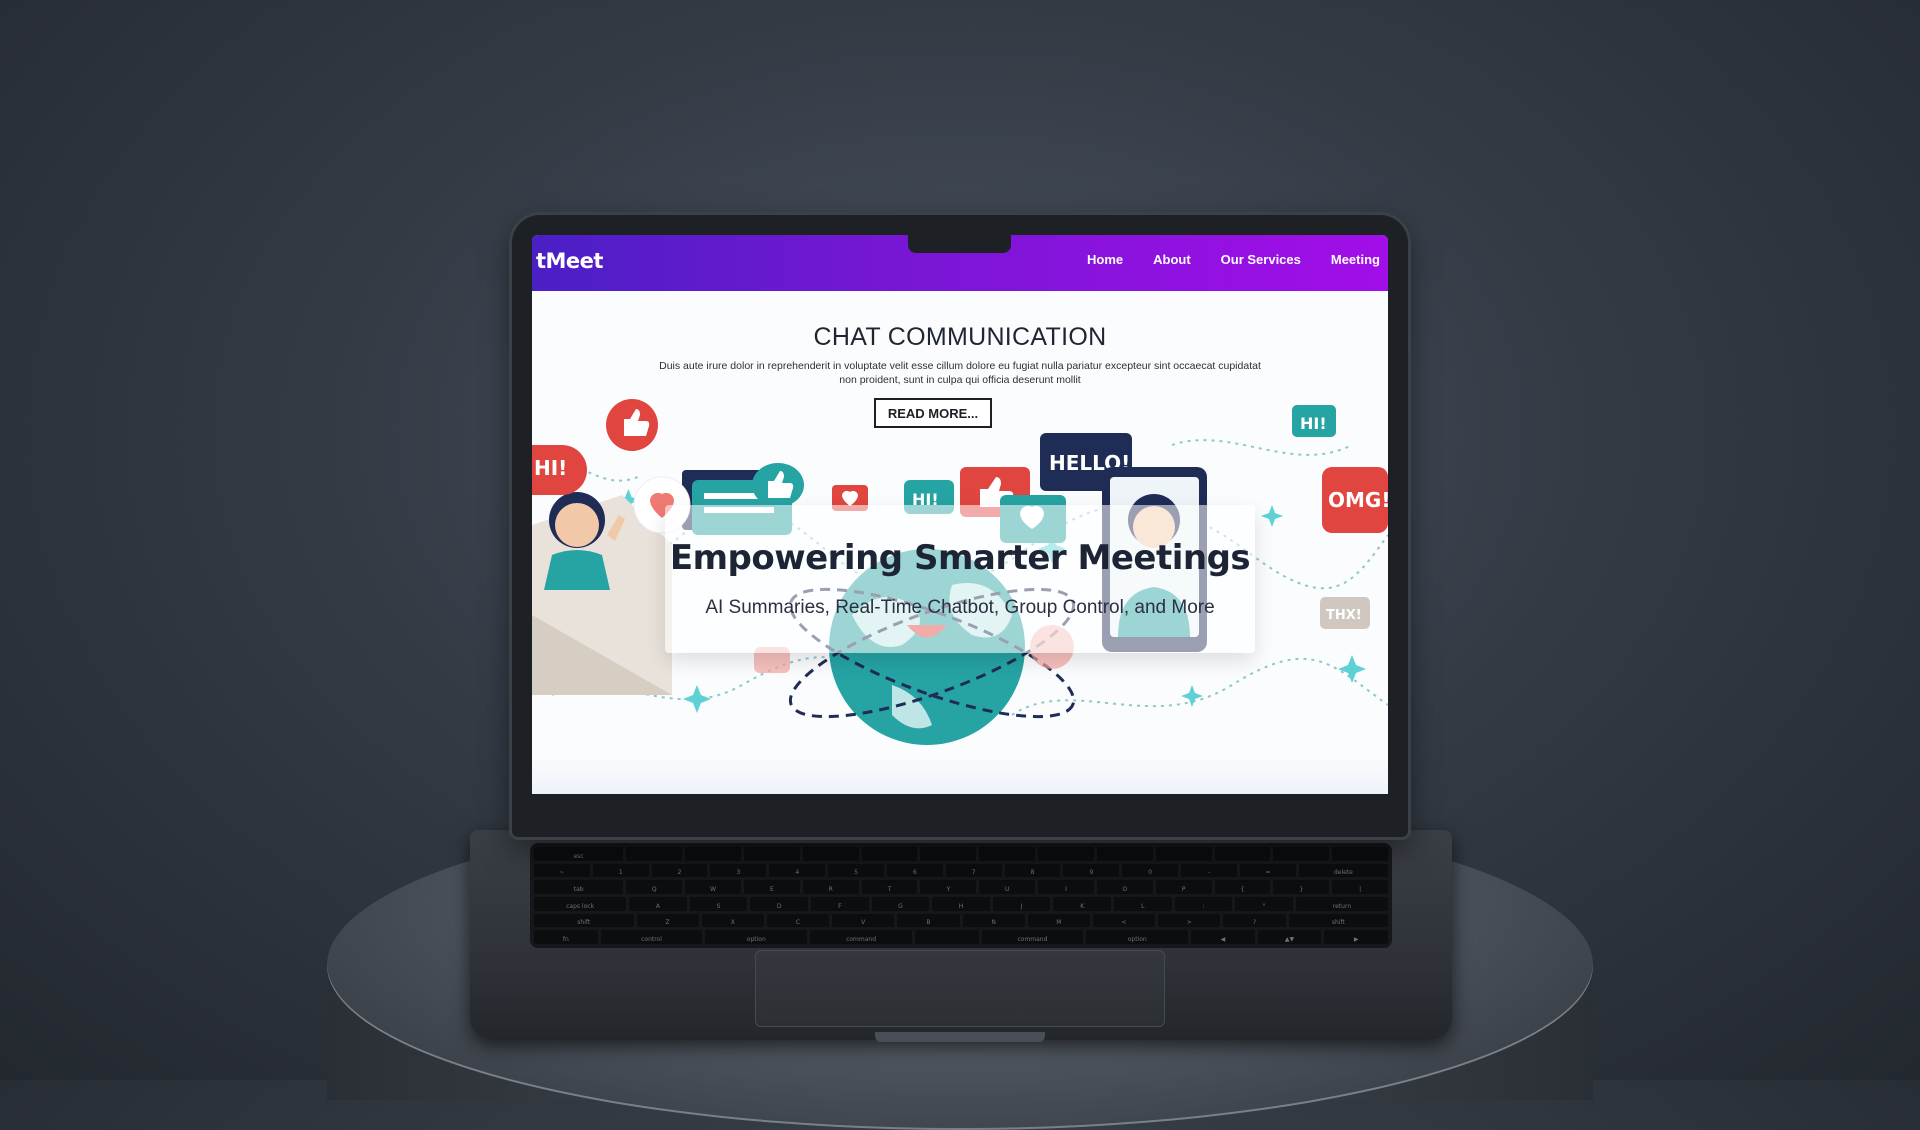  What do you see at coordinates (1021, 904) in the screenshot?
I see `keyboard-key: J` at bounding box center [1021, 904].